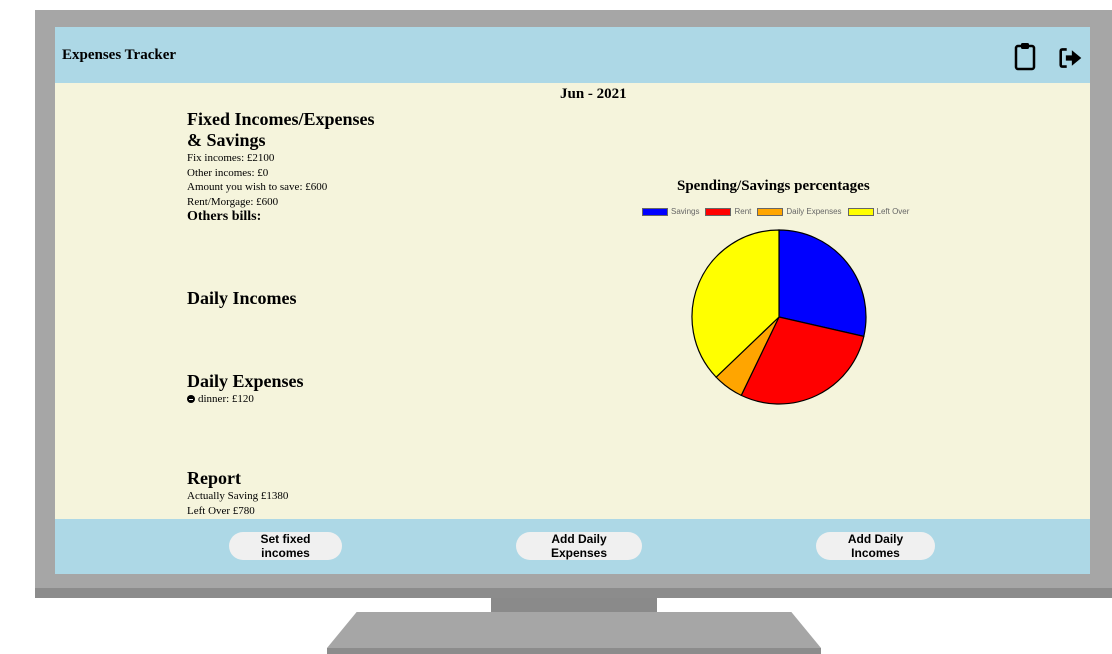  I want to click on fix-incomes-text: Fix incomes: £2100, so click(231, 158).